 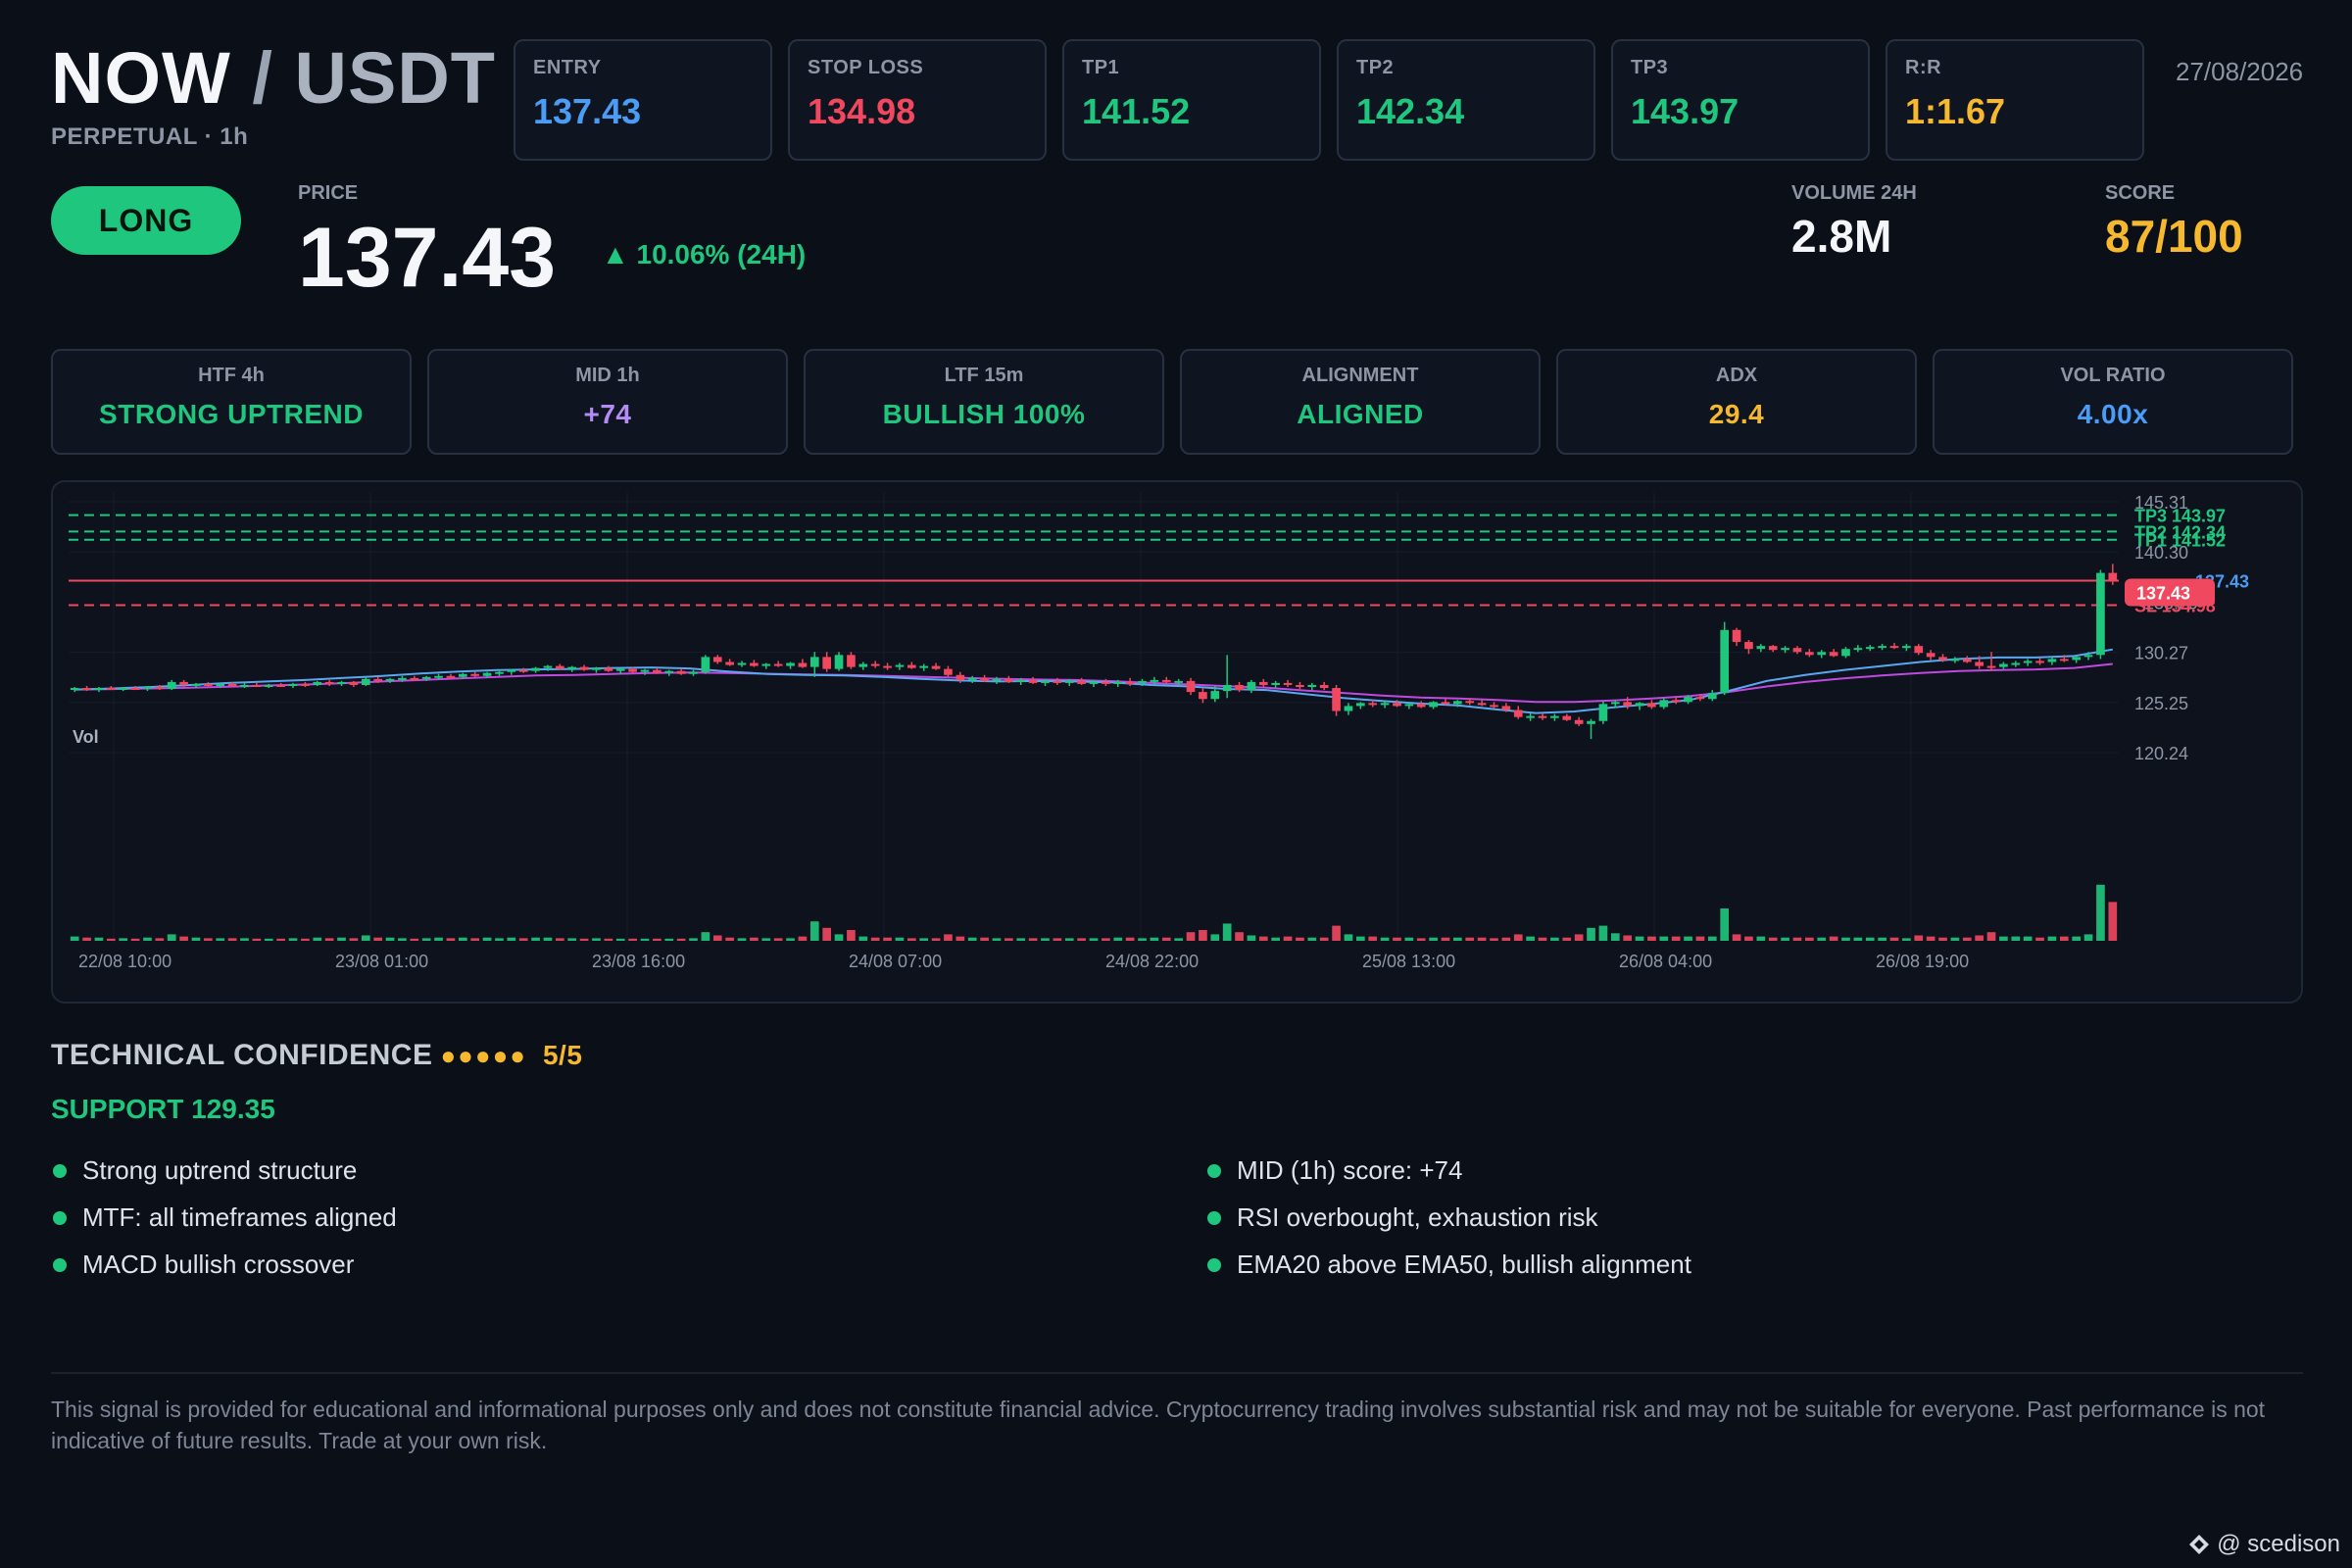 What do you see at coordinates (862, 111) in the screenshot?
I see `stop-loss-value: 134.98` at bounding box center [862, 111].